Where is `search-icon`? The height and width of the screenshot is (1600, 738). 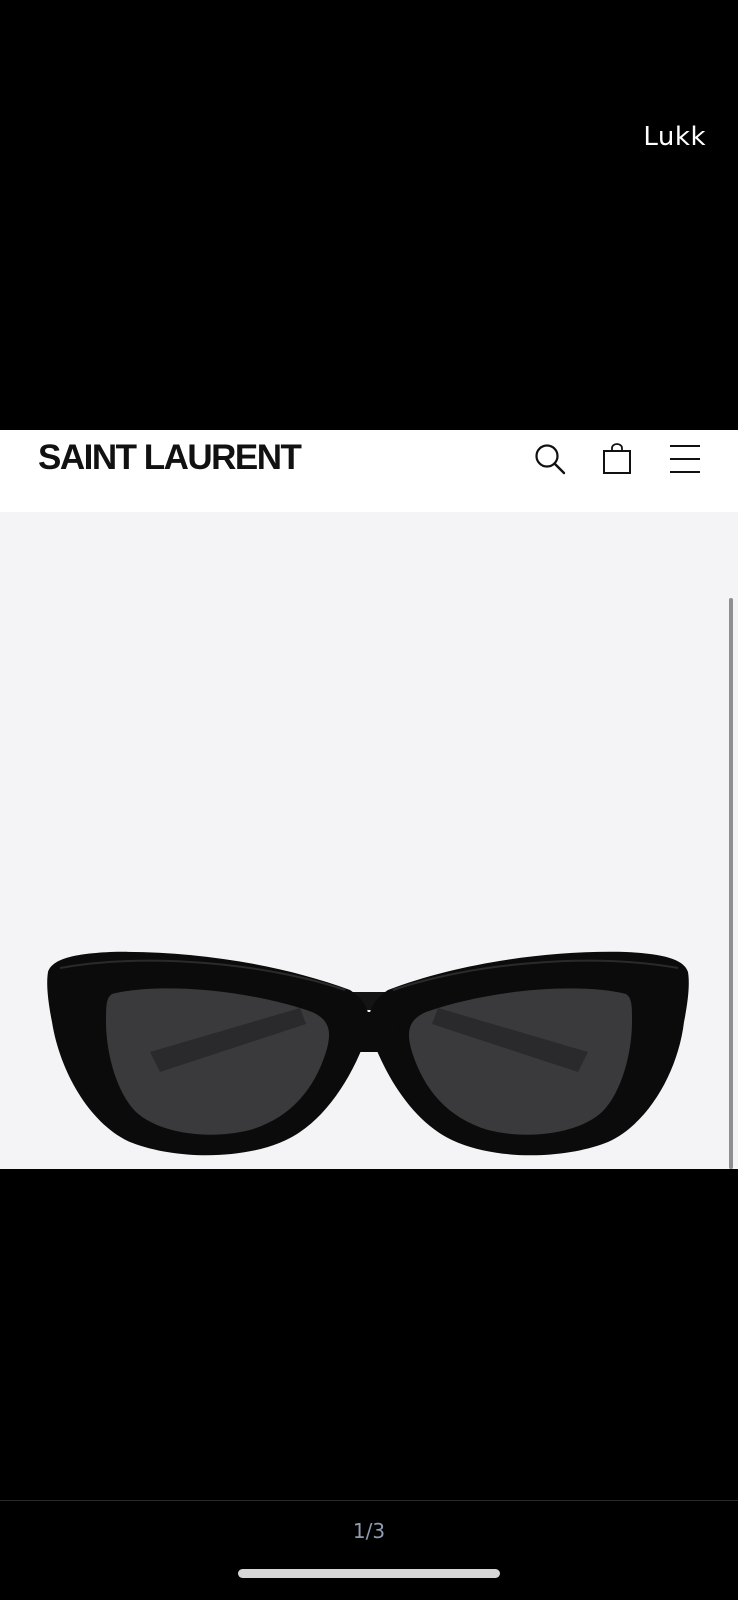
search-icon is located at coordinates (550, 459).